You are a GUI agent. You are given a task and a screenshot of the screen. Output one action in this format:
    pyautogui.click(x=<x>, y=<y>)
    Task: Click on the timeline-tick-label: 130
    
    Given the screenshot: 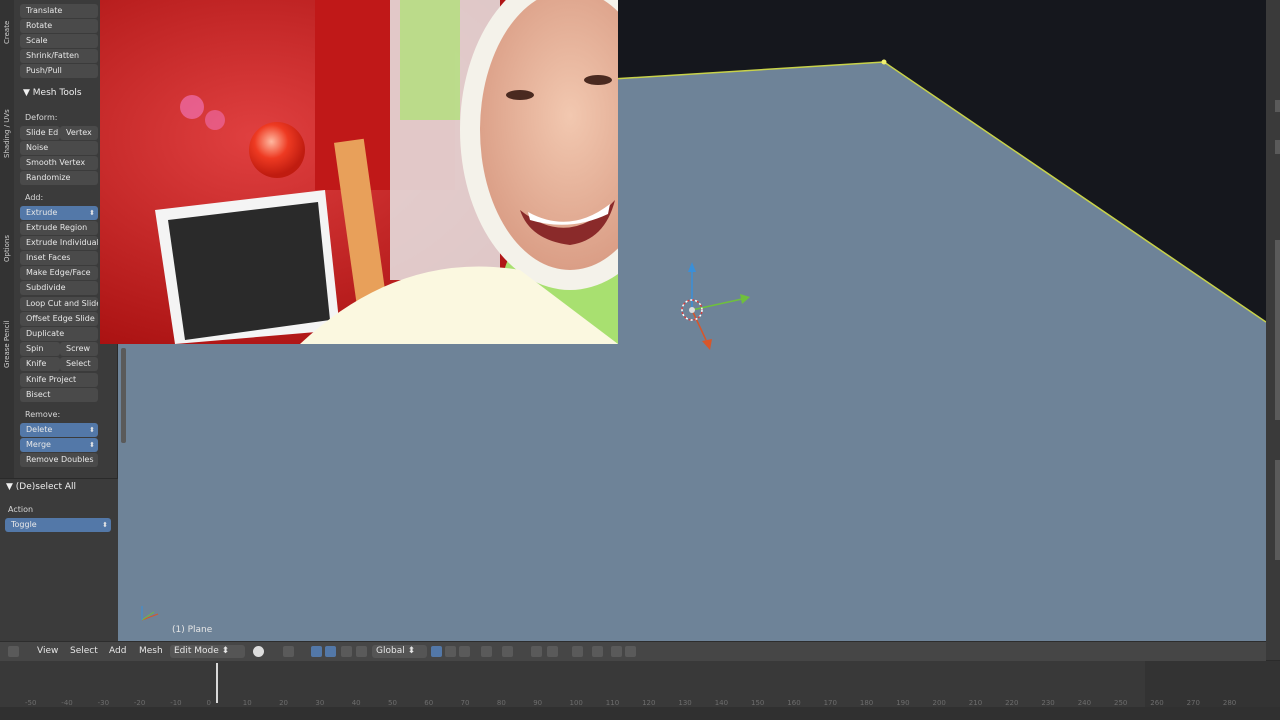 What is the action you would take?
    pyautogui.click(x=685, y=703)
    